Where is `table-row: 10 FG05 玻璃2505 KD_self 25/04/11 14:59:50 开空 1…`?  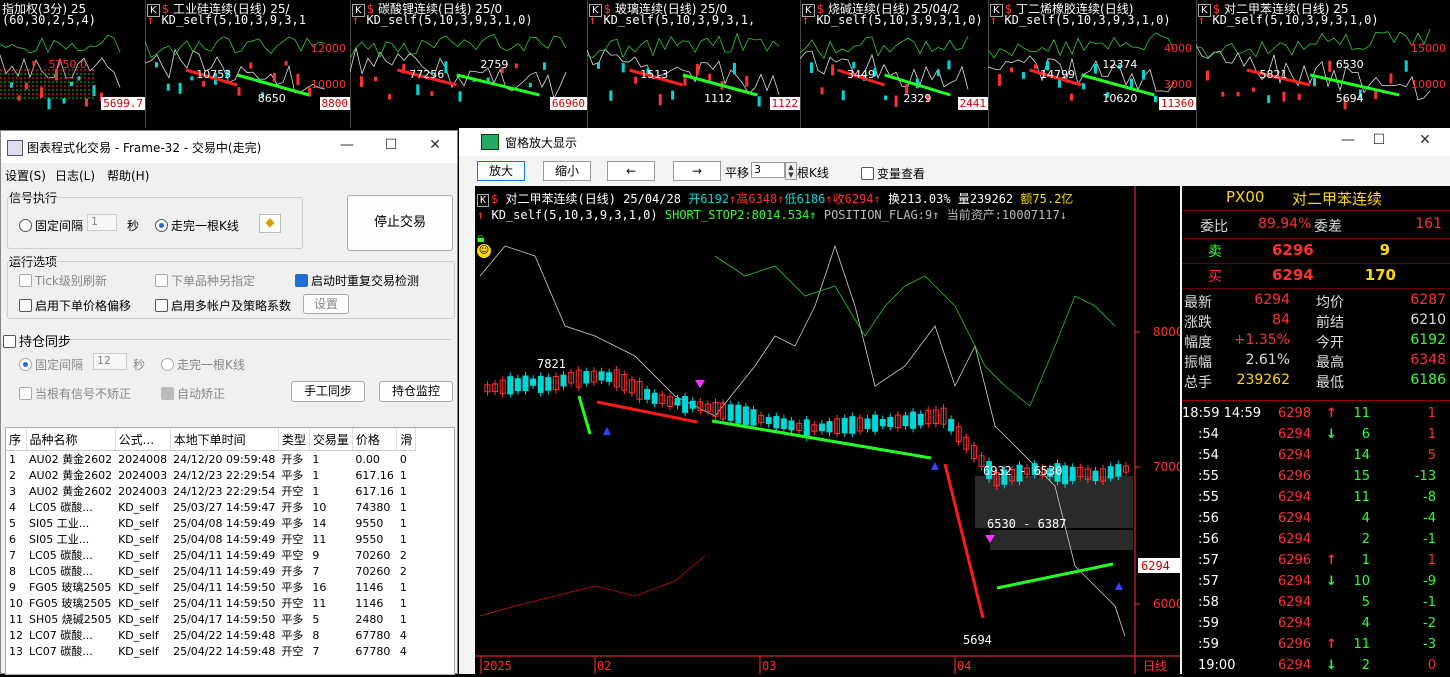
table-row: 10 FG05 玻璃2505 KD_self 25/04/11 14:59:50 开空 1… is located at coordinates (211, 603).